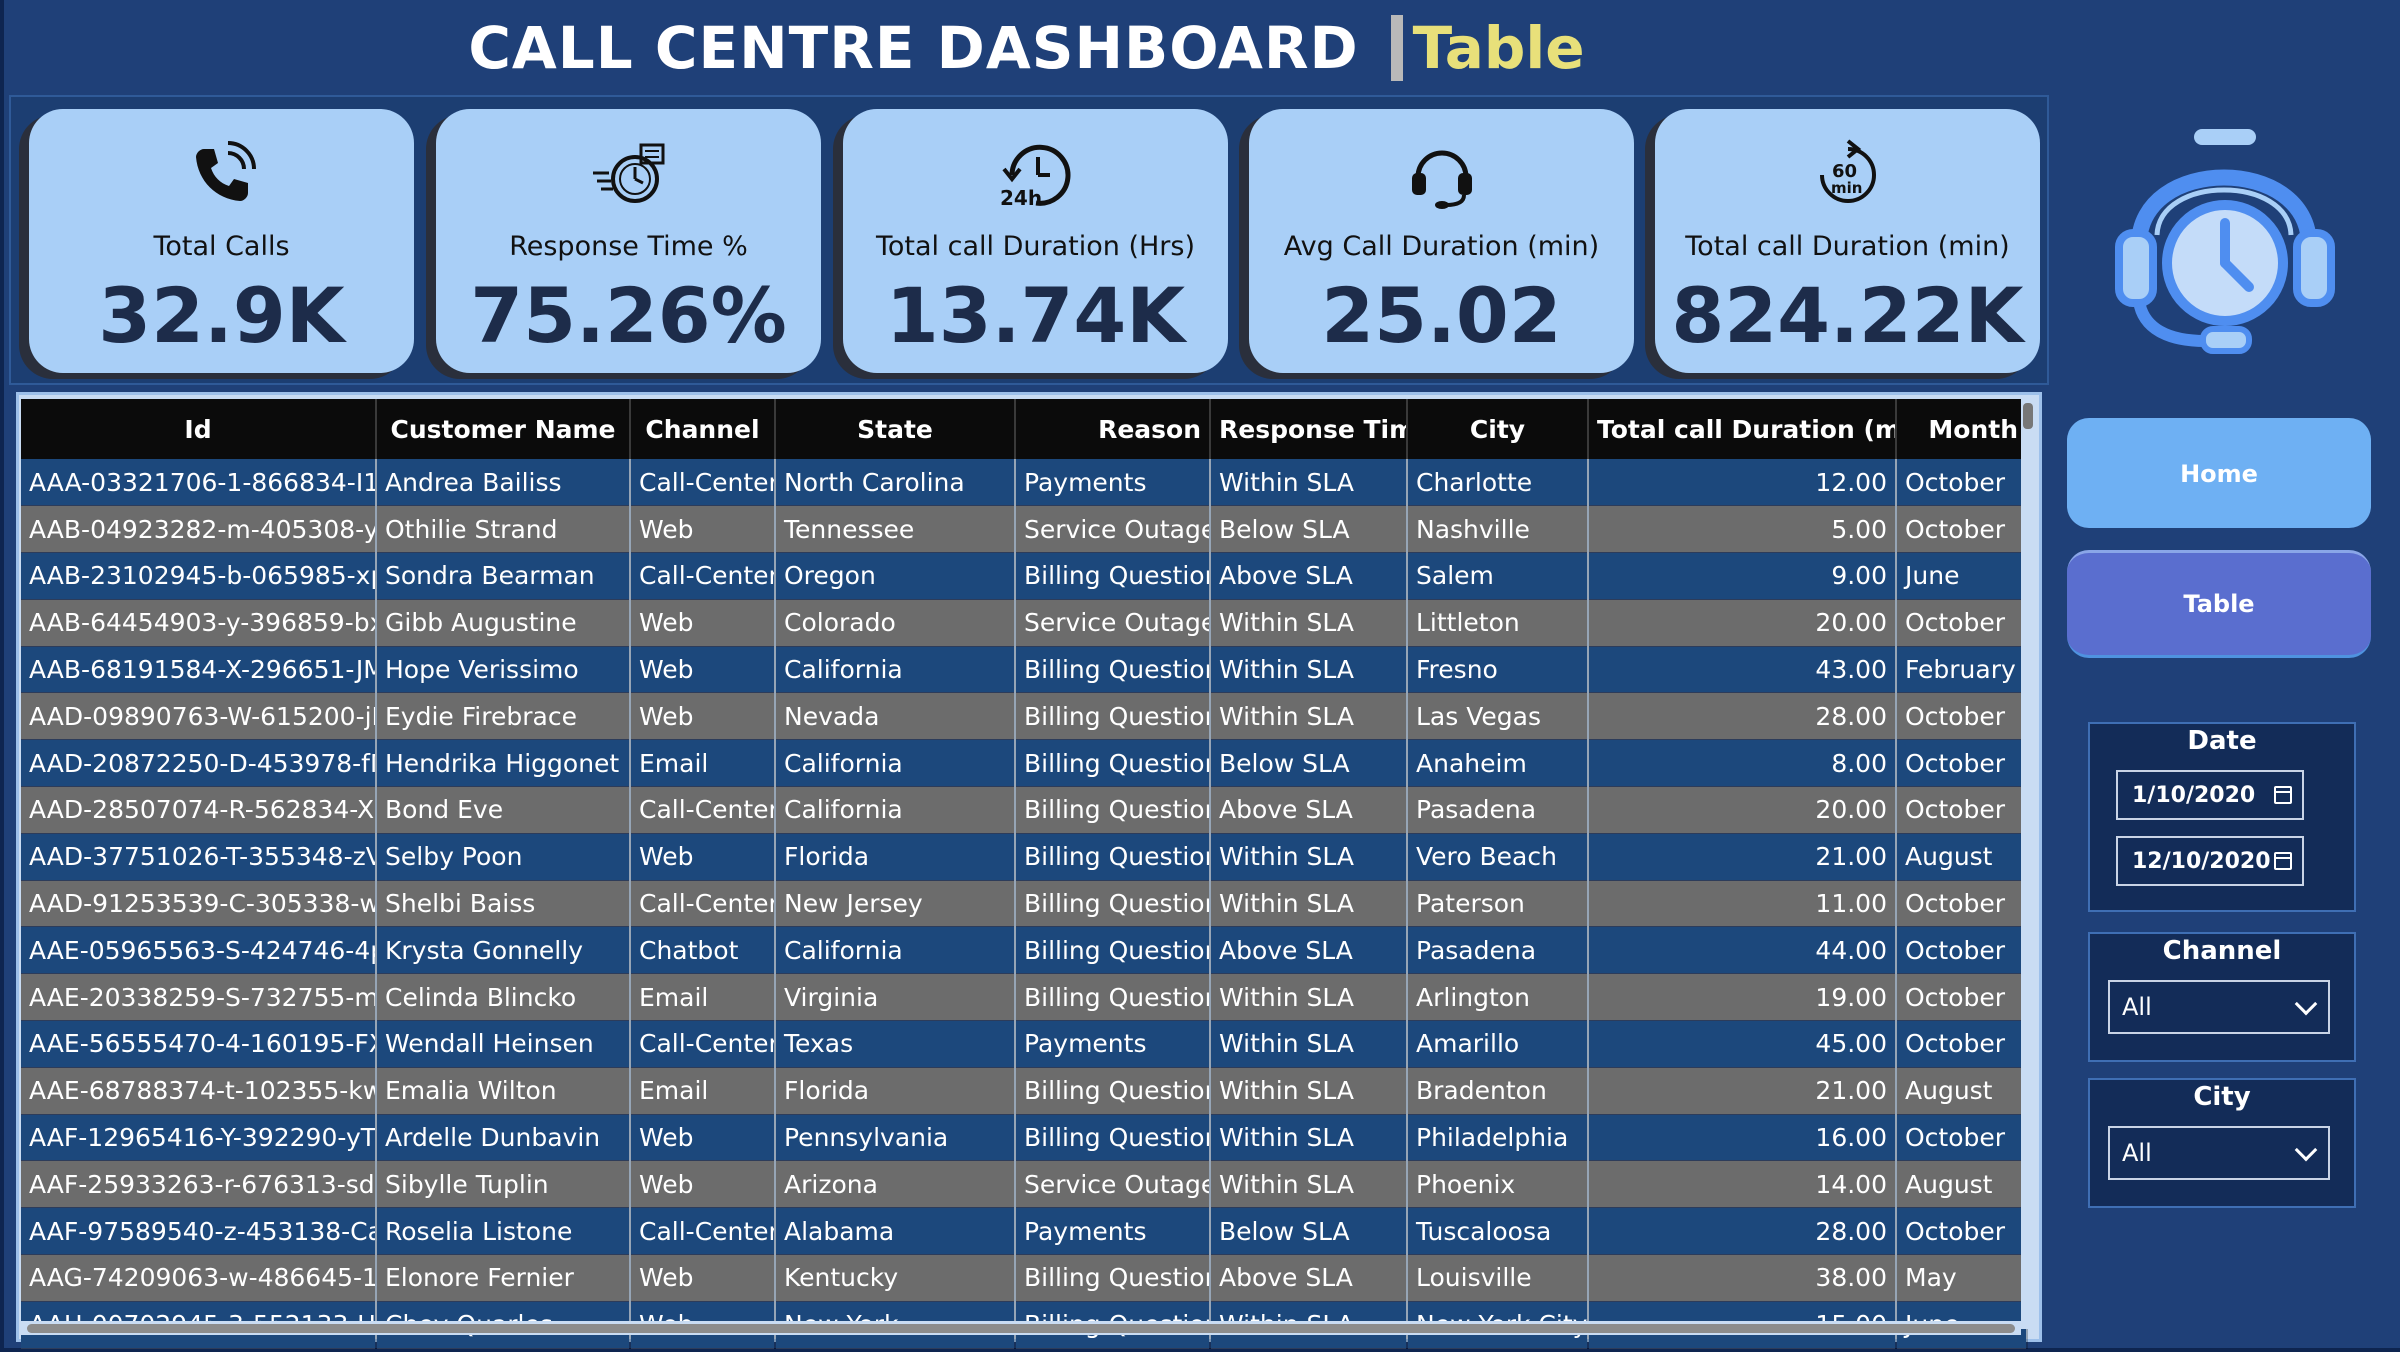 The height and width of the screenshot is (1352, 2400). What do you see at coordinates (1846, 188) in the screenshot?
I see `svg-text: min` at bounding box center [1846, 188].